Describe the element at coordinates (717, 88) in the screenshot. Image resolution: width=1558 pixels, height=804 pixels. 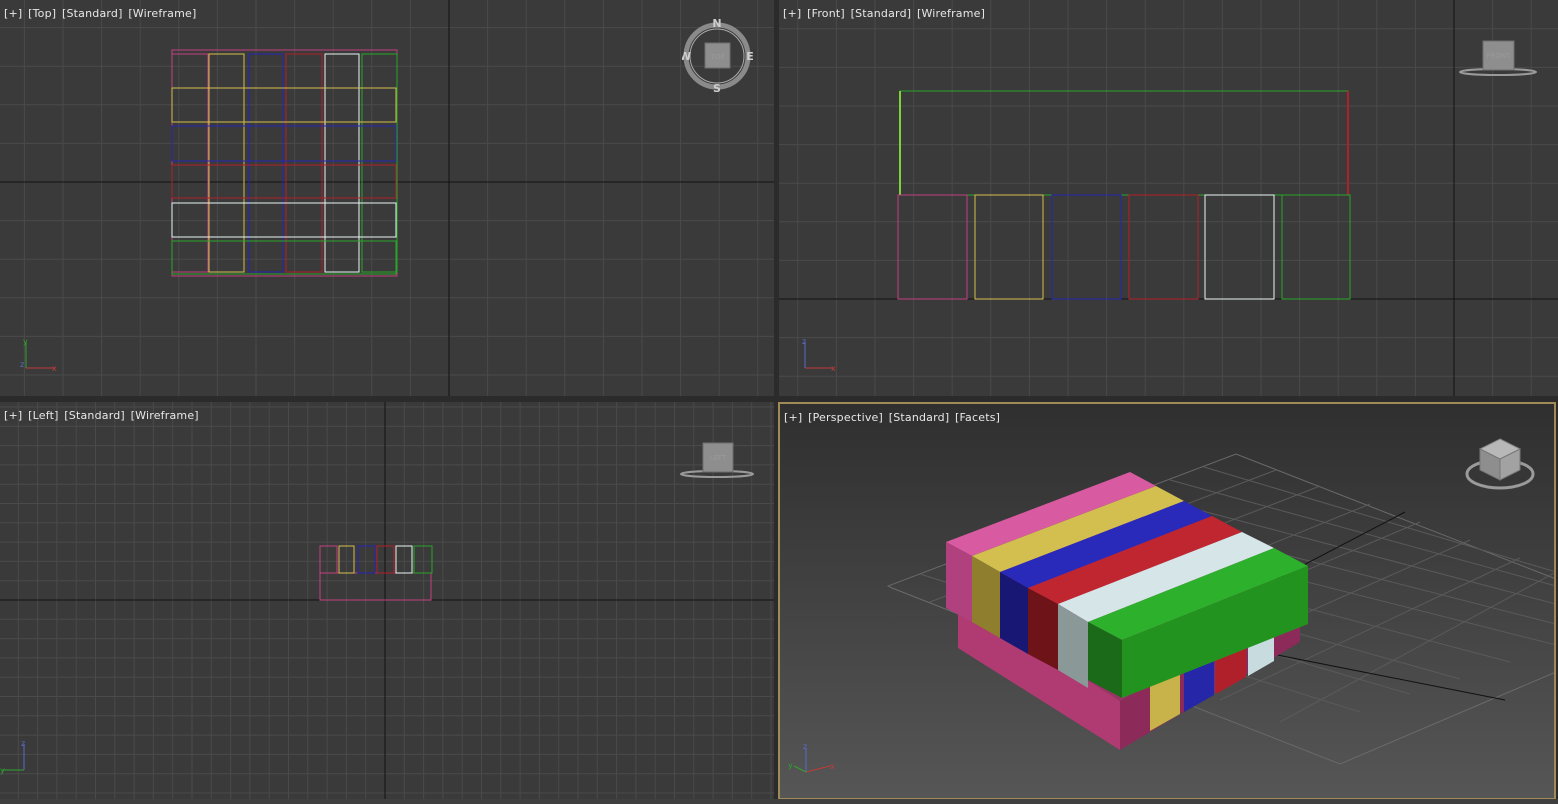
I see `compass-south: S` at that location.